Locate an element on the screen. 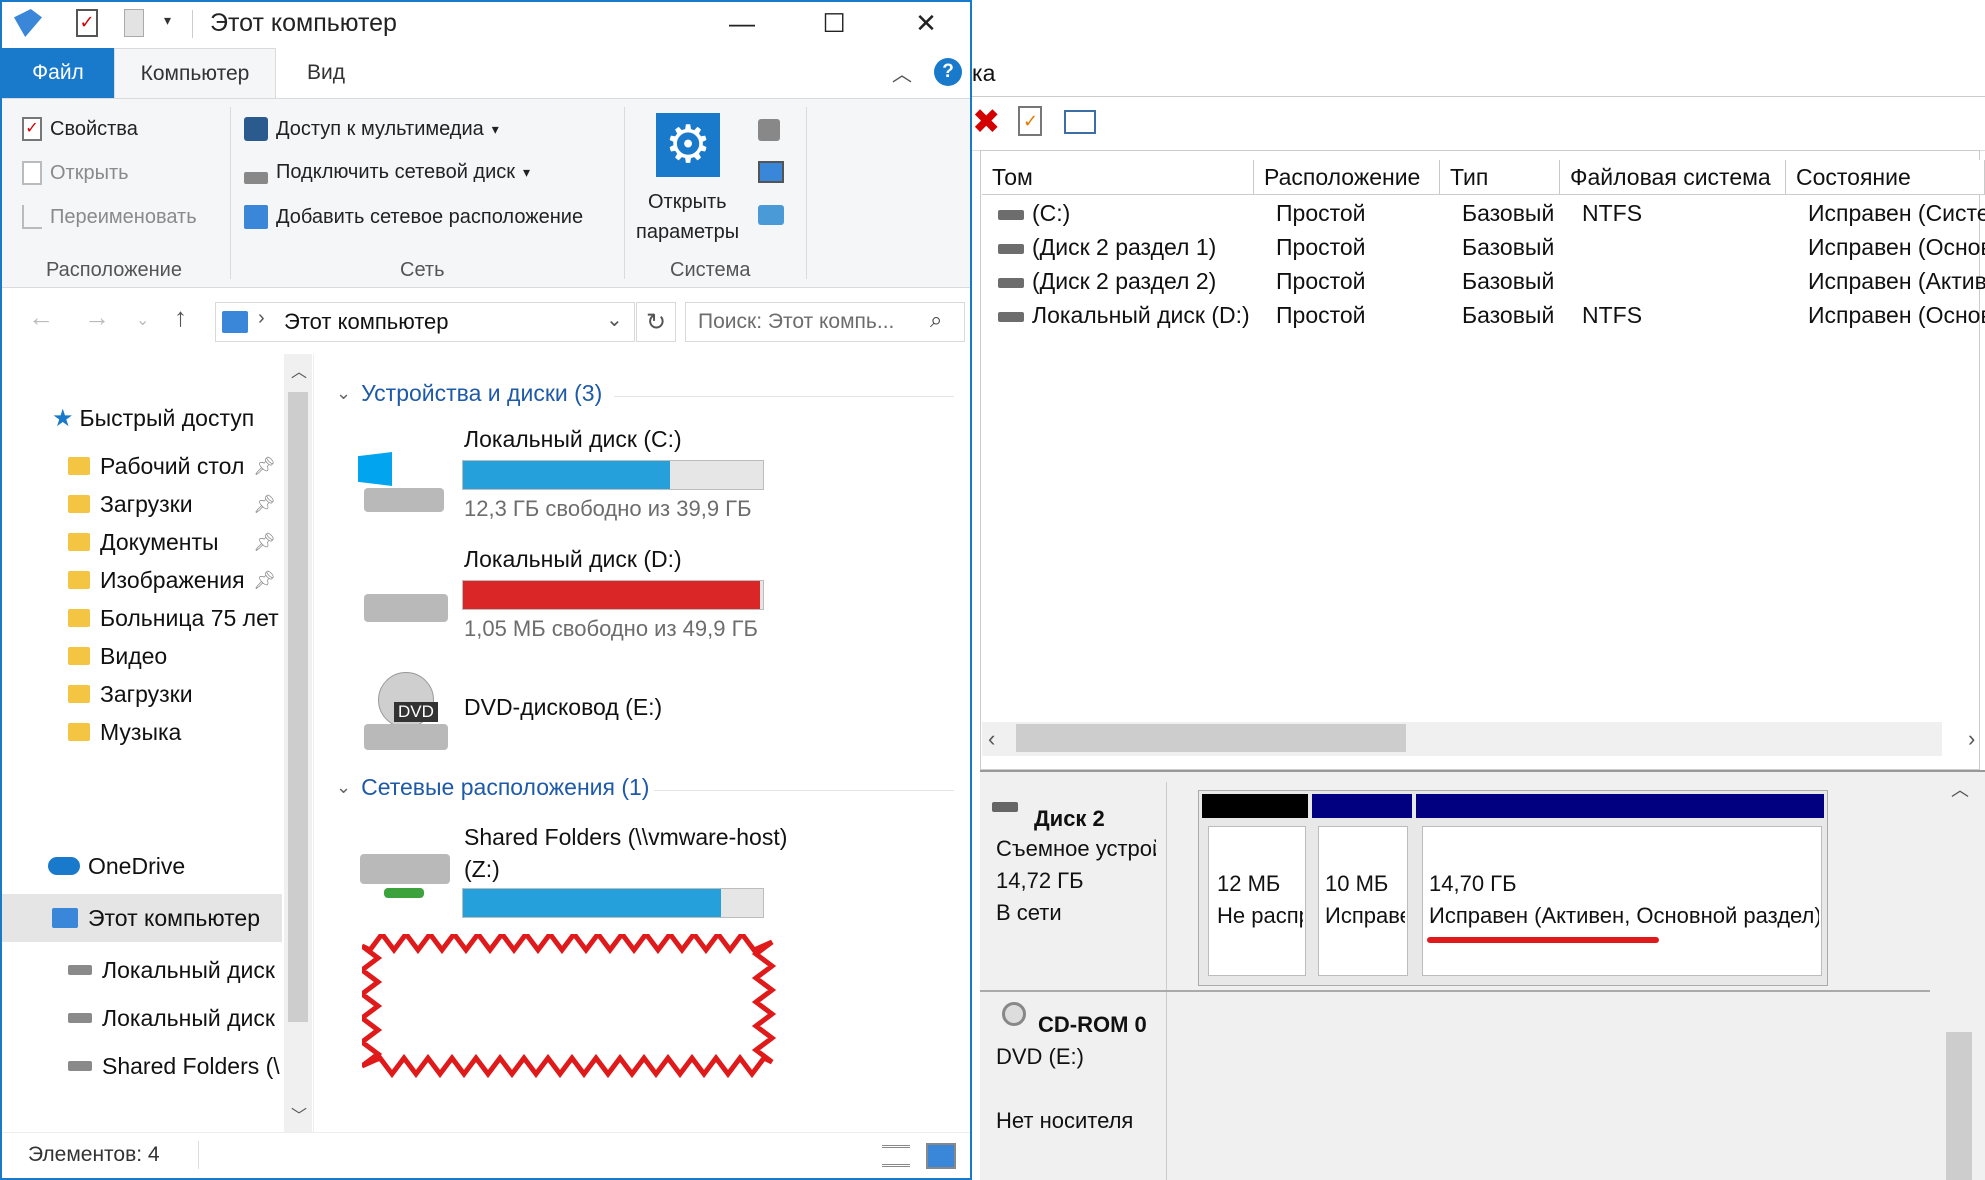  drive-c-name: Локальный диск (C:) is located at coordinates (573, 439).